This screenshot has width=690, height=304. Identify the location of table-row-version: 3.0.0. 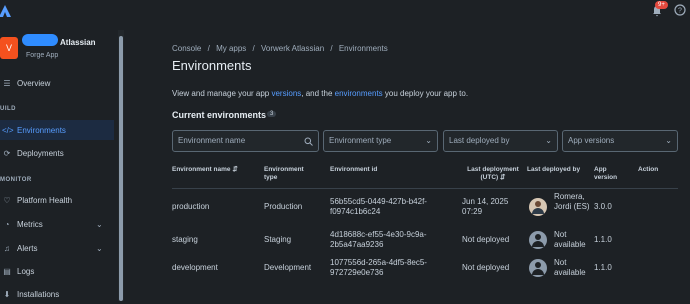
(603, 206).